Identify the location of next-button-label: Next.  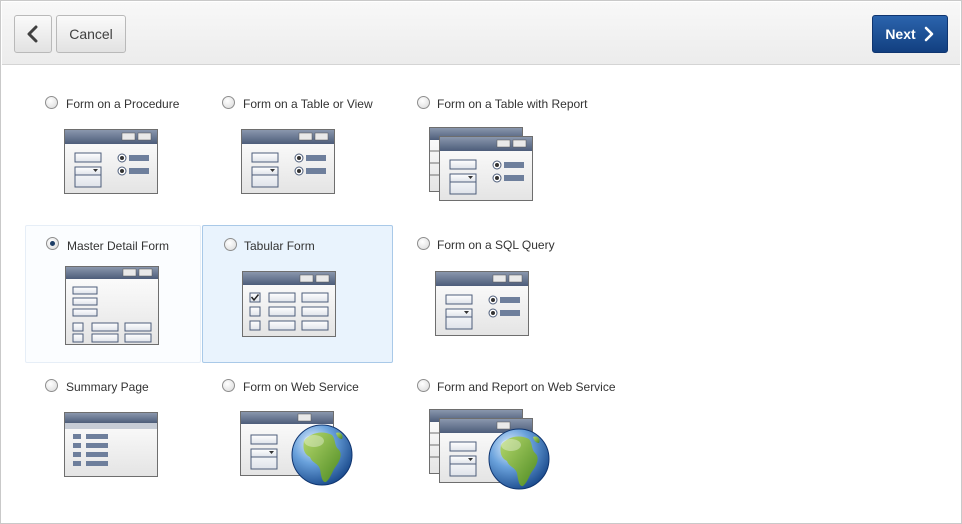
(900, 34).